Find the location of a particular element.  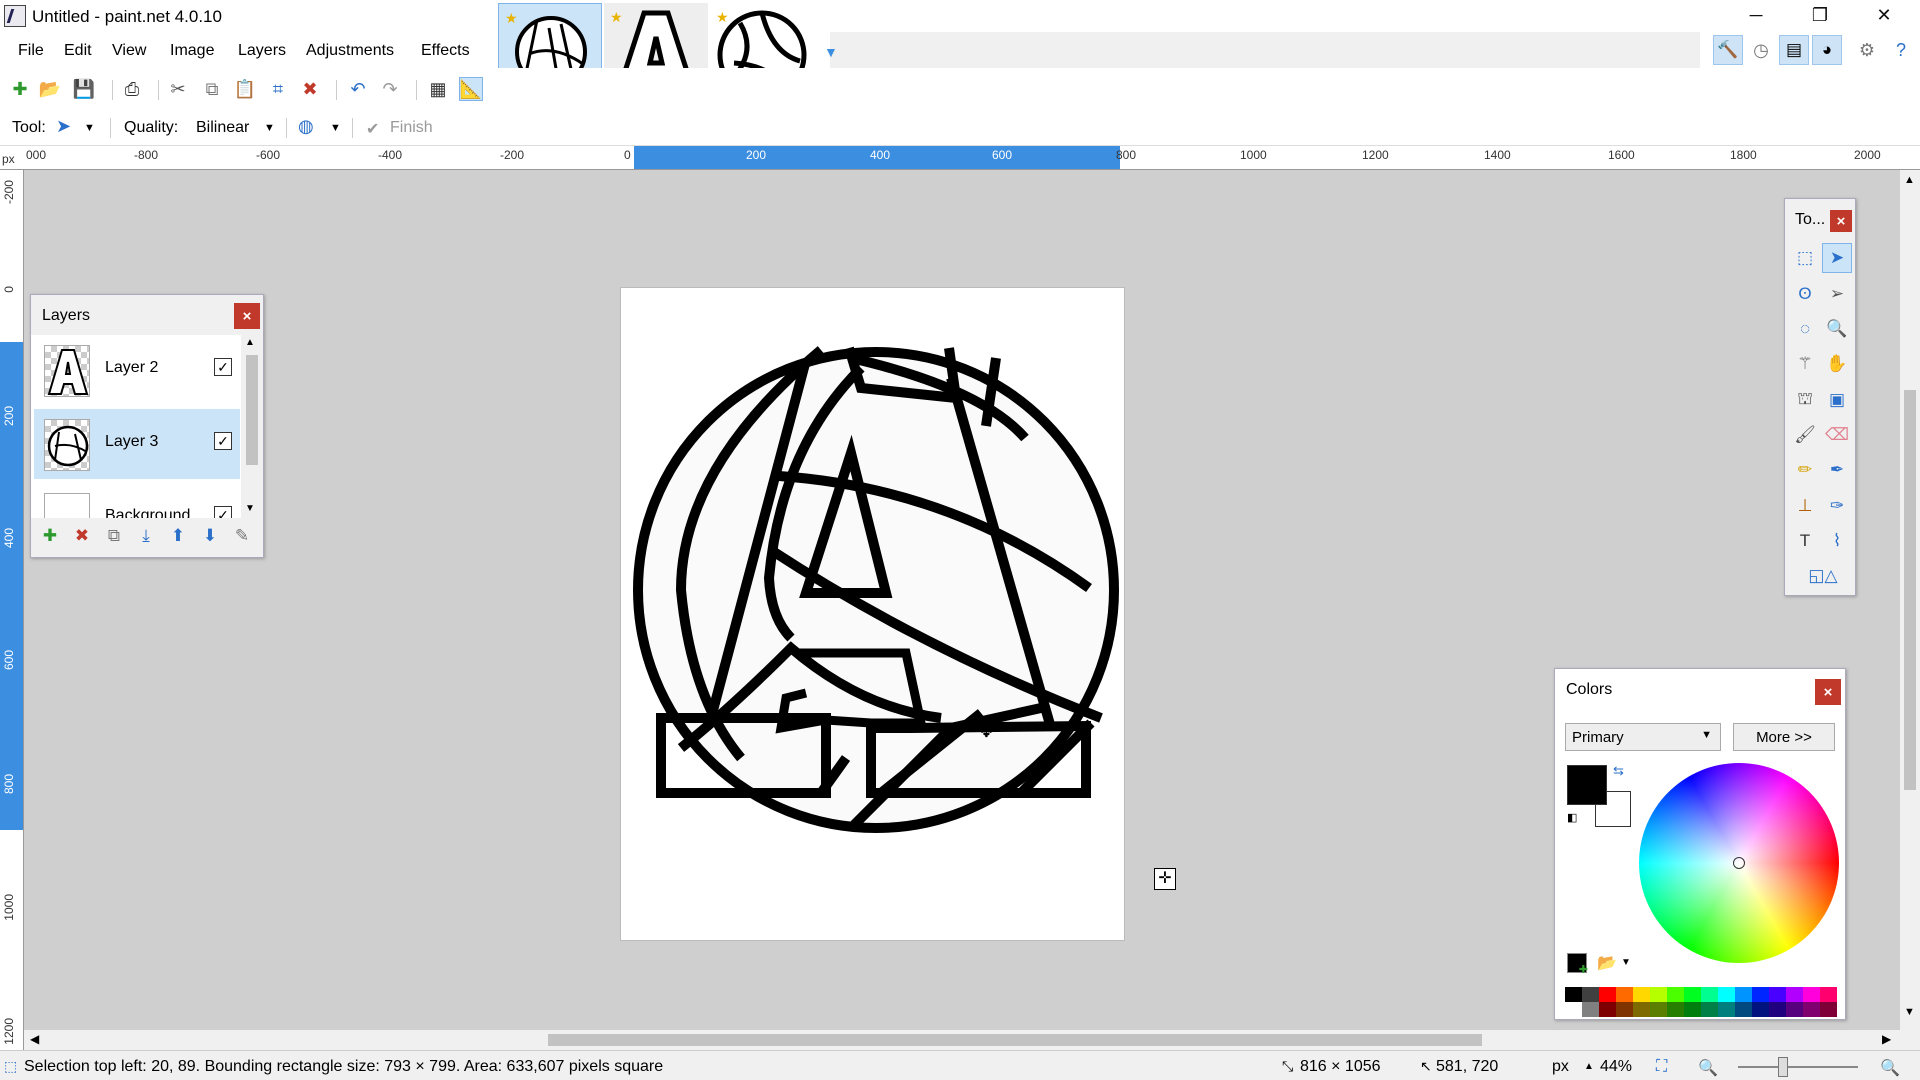

paste-icon: 📋 is located at coordinates (245, 89).